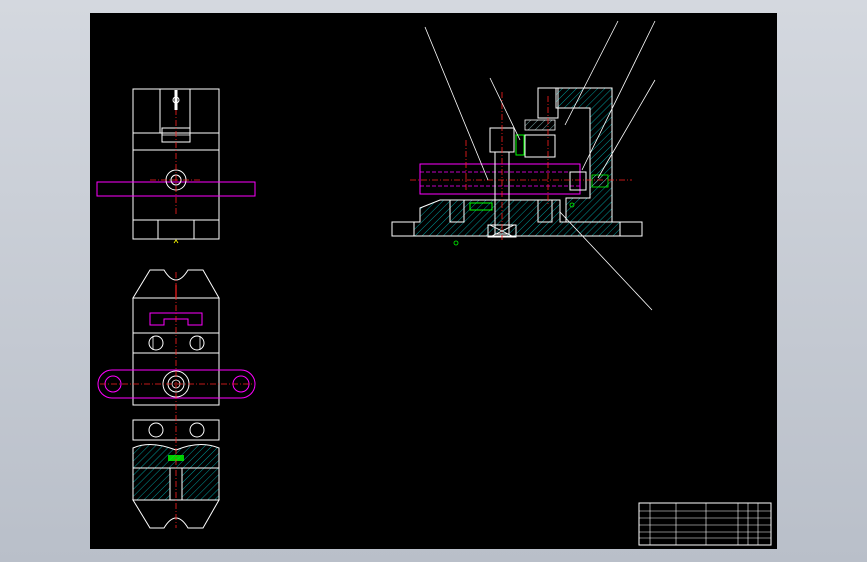 Image resolution: width=867 pixels, height=562 pixels. I want to click on title-block, so click(705, 524).